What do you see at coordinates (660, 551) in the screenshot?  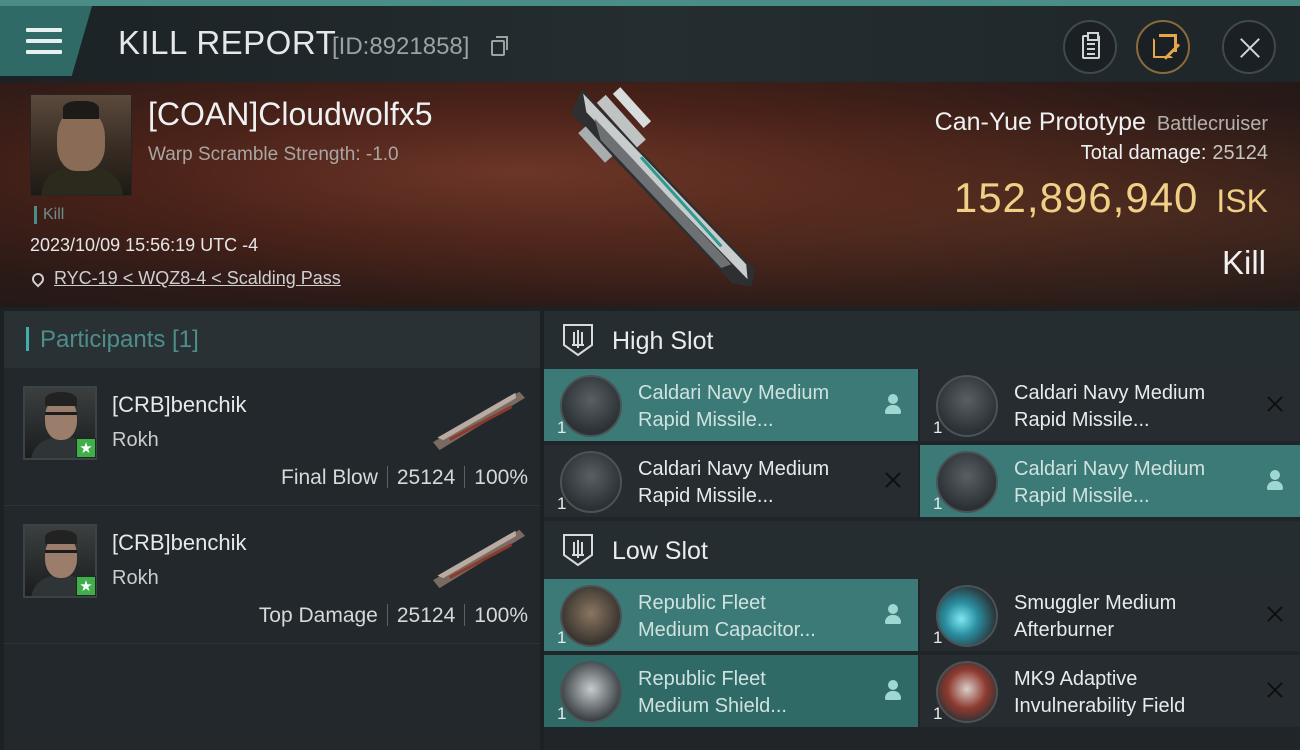 I see `low-slot-title: Low Slot` at bounding box center [660, 551].